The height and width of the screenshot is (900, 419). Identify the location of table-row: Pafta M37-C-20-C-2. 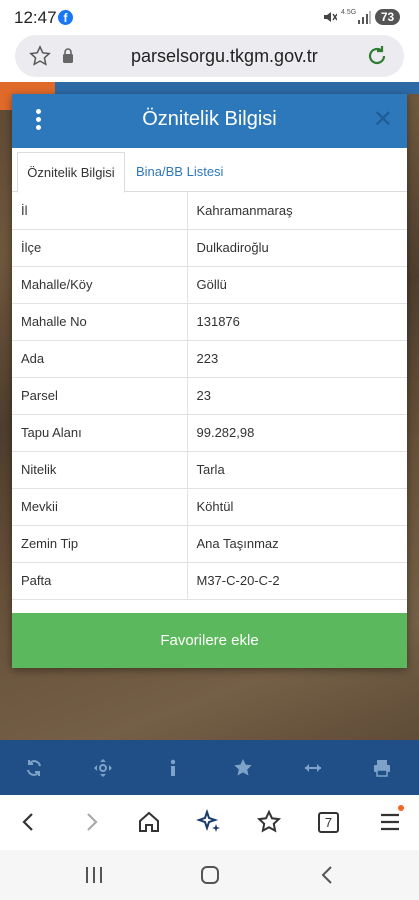
(209, 581).